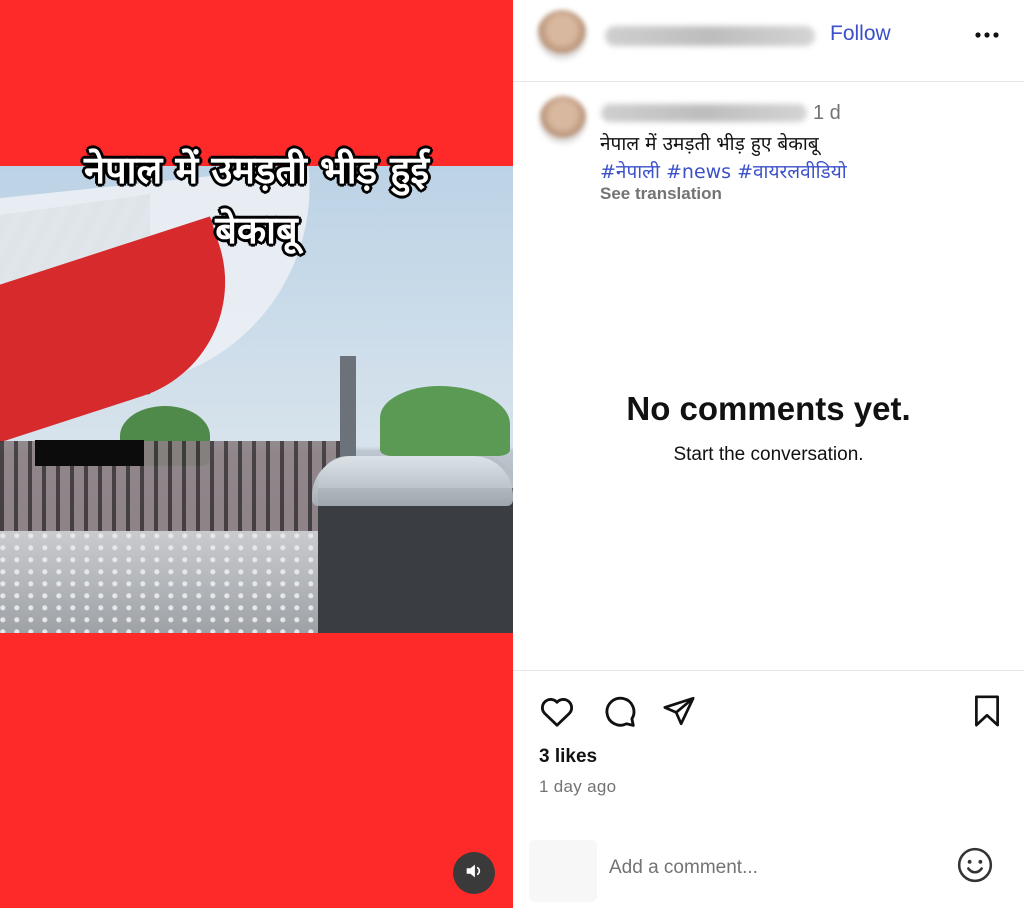 Image resolution: width=1024 pixels, height=908 pixels. I want to click on hashtag-link: #news, so click(698, 172).